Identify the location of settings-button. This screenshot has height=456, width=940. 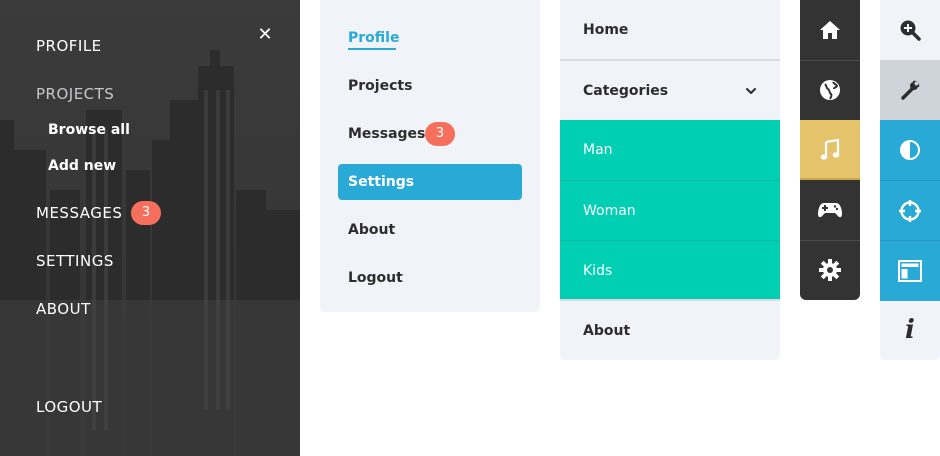
(830, 270).